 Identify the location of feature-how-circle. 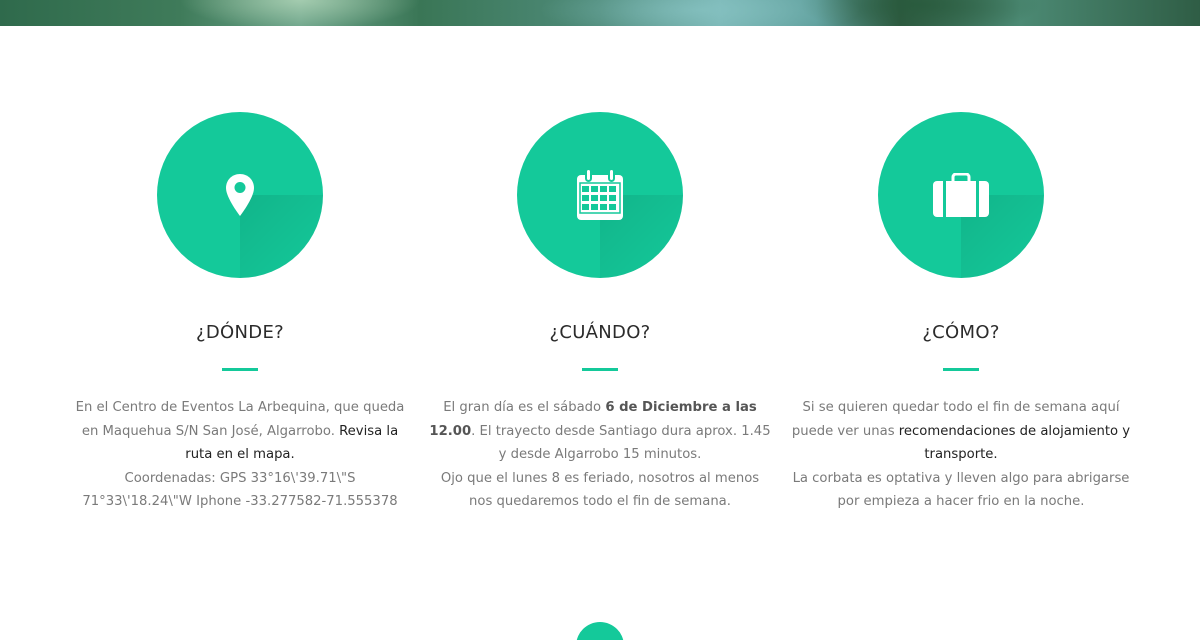
(961, 195).